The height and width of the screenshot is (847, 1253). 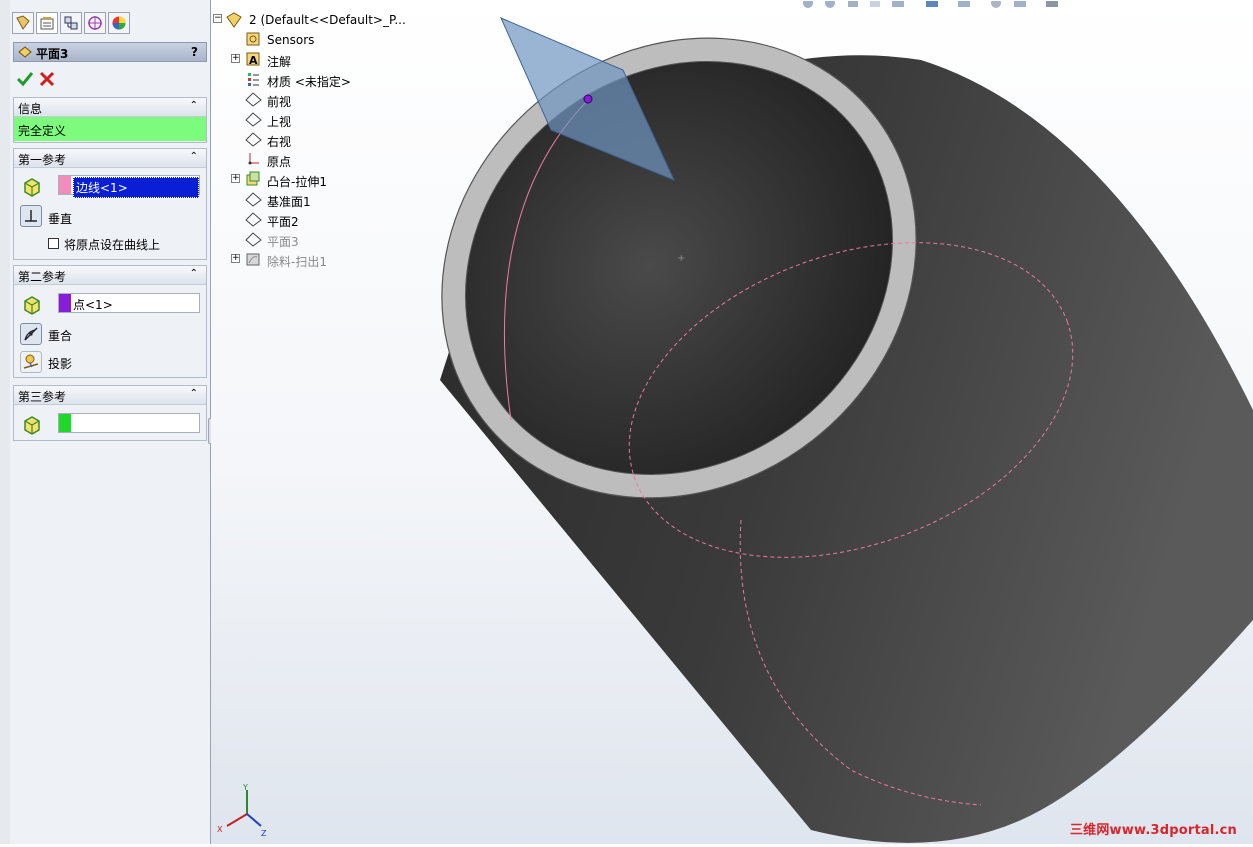 I want to click on first-reference-selection: 边线<1>, so click(x=129, y=186).